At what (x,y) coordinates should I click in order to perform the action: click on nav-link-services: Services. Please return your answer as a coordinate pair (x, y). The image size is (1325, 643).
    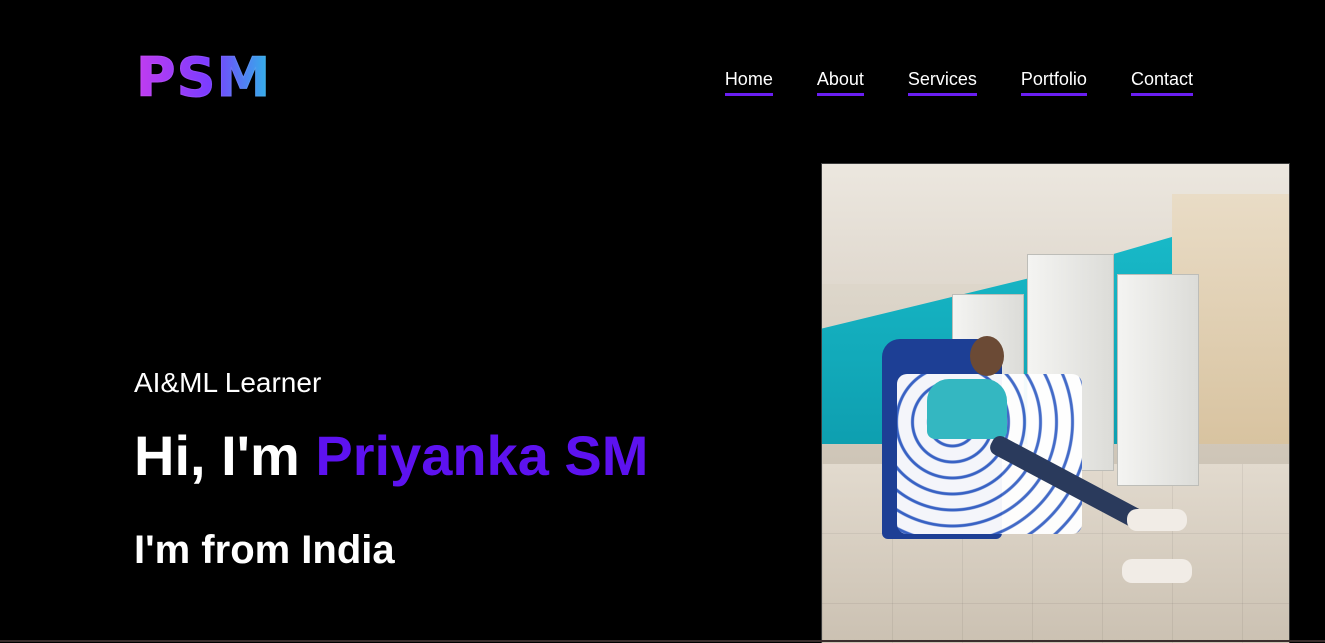
    Looking at the image, I should click on (942, 82).